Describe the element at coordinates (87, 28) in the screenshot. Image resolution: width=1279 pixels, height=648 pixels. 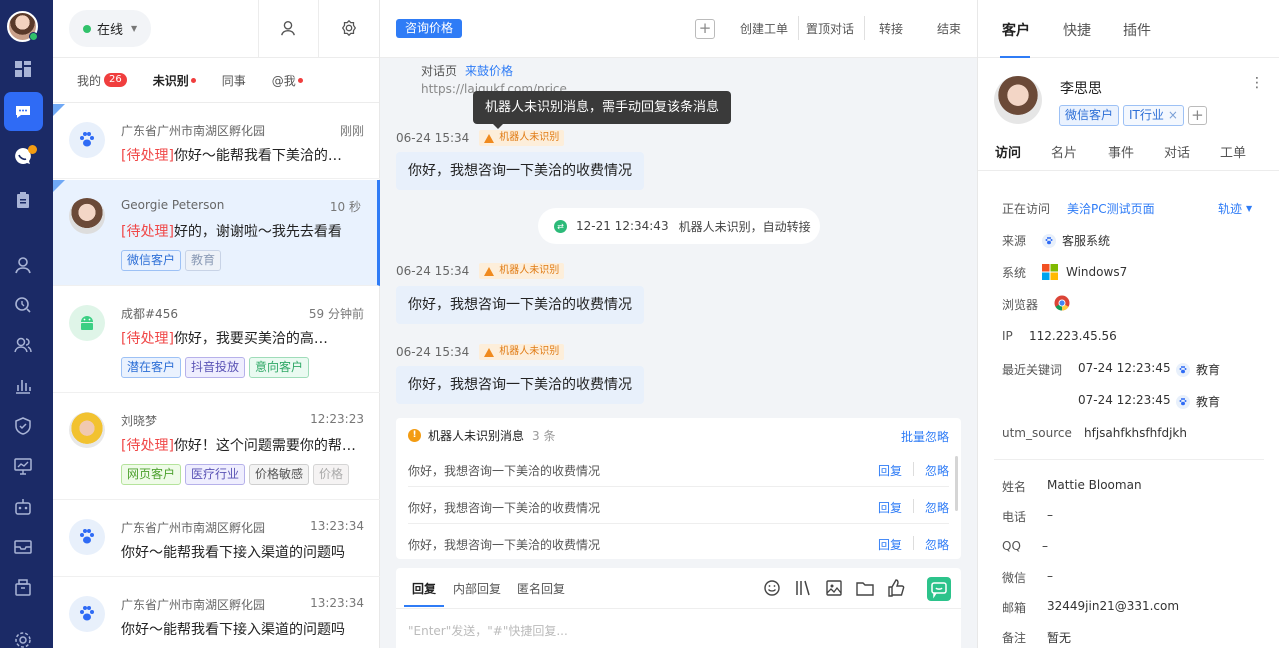
I see `online-dot` at that location.